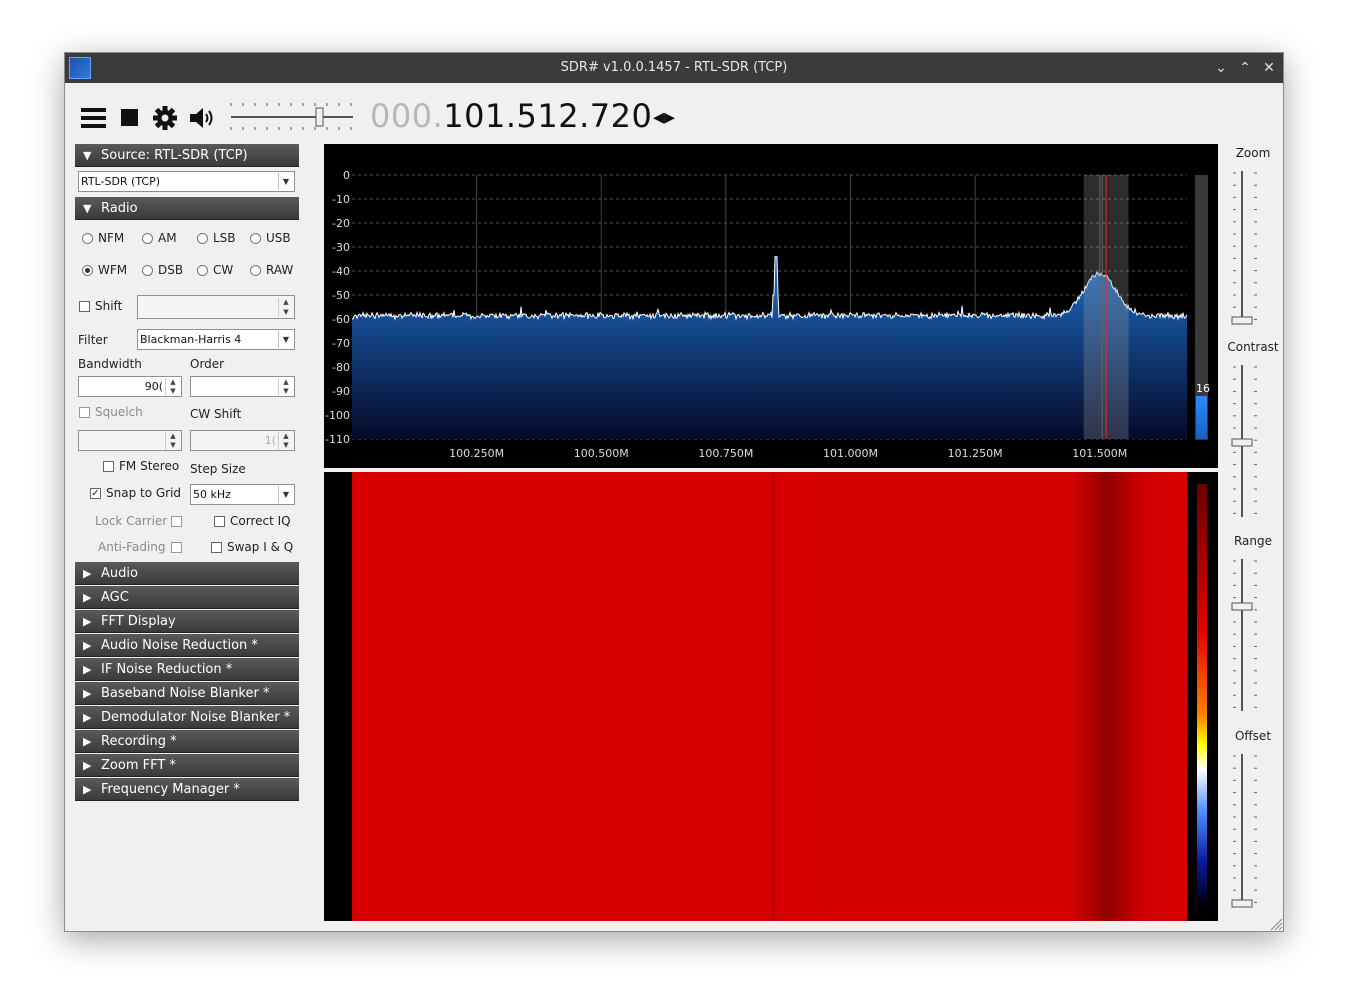  I want to click on if-noise-reduction-panel-header: ▶ IF Noise Reduction *, so click(187, 669).